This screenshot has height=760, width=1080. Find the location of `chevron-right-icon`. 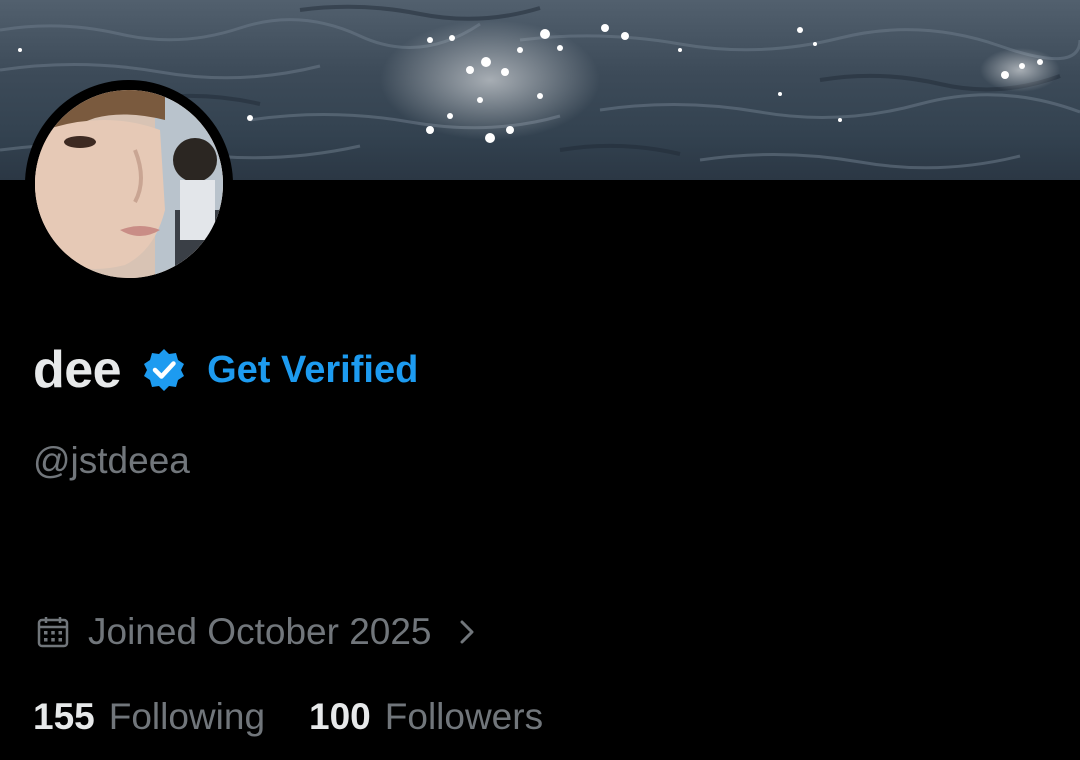

chevron-right-icon is located at coordinates (467, 632).